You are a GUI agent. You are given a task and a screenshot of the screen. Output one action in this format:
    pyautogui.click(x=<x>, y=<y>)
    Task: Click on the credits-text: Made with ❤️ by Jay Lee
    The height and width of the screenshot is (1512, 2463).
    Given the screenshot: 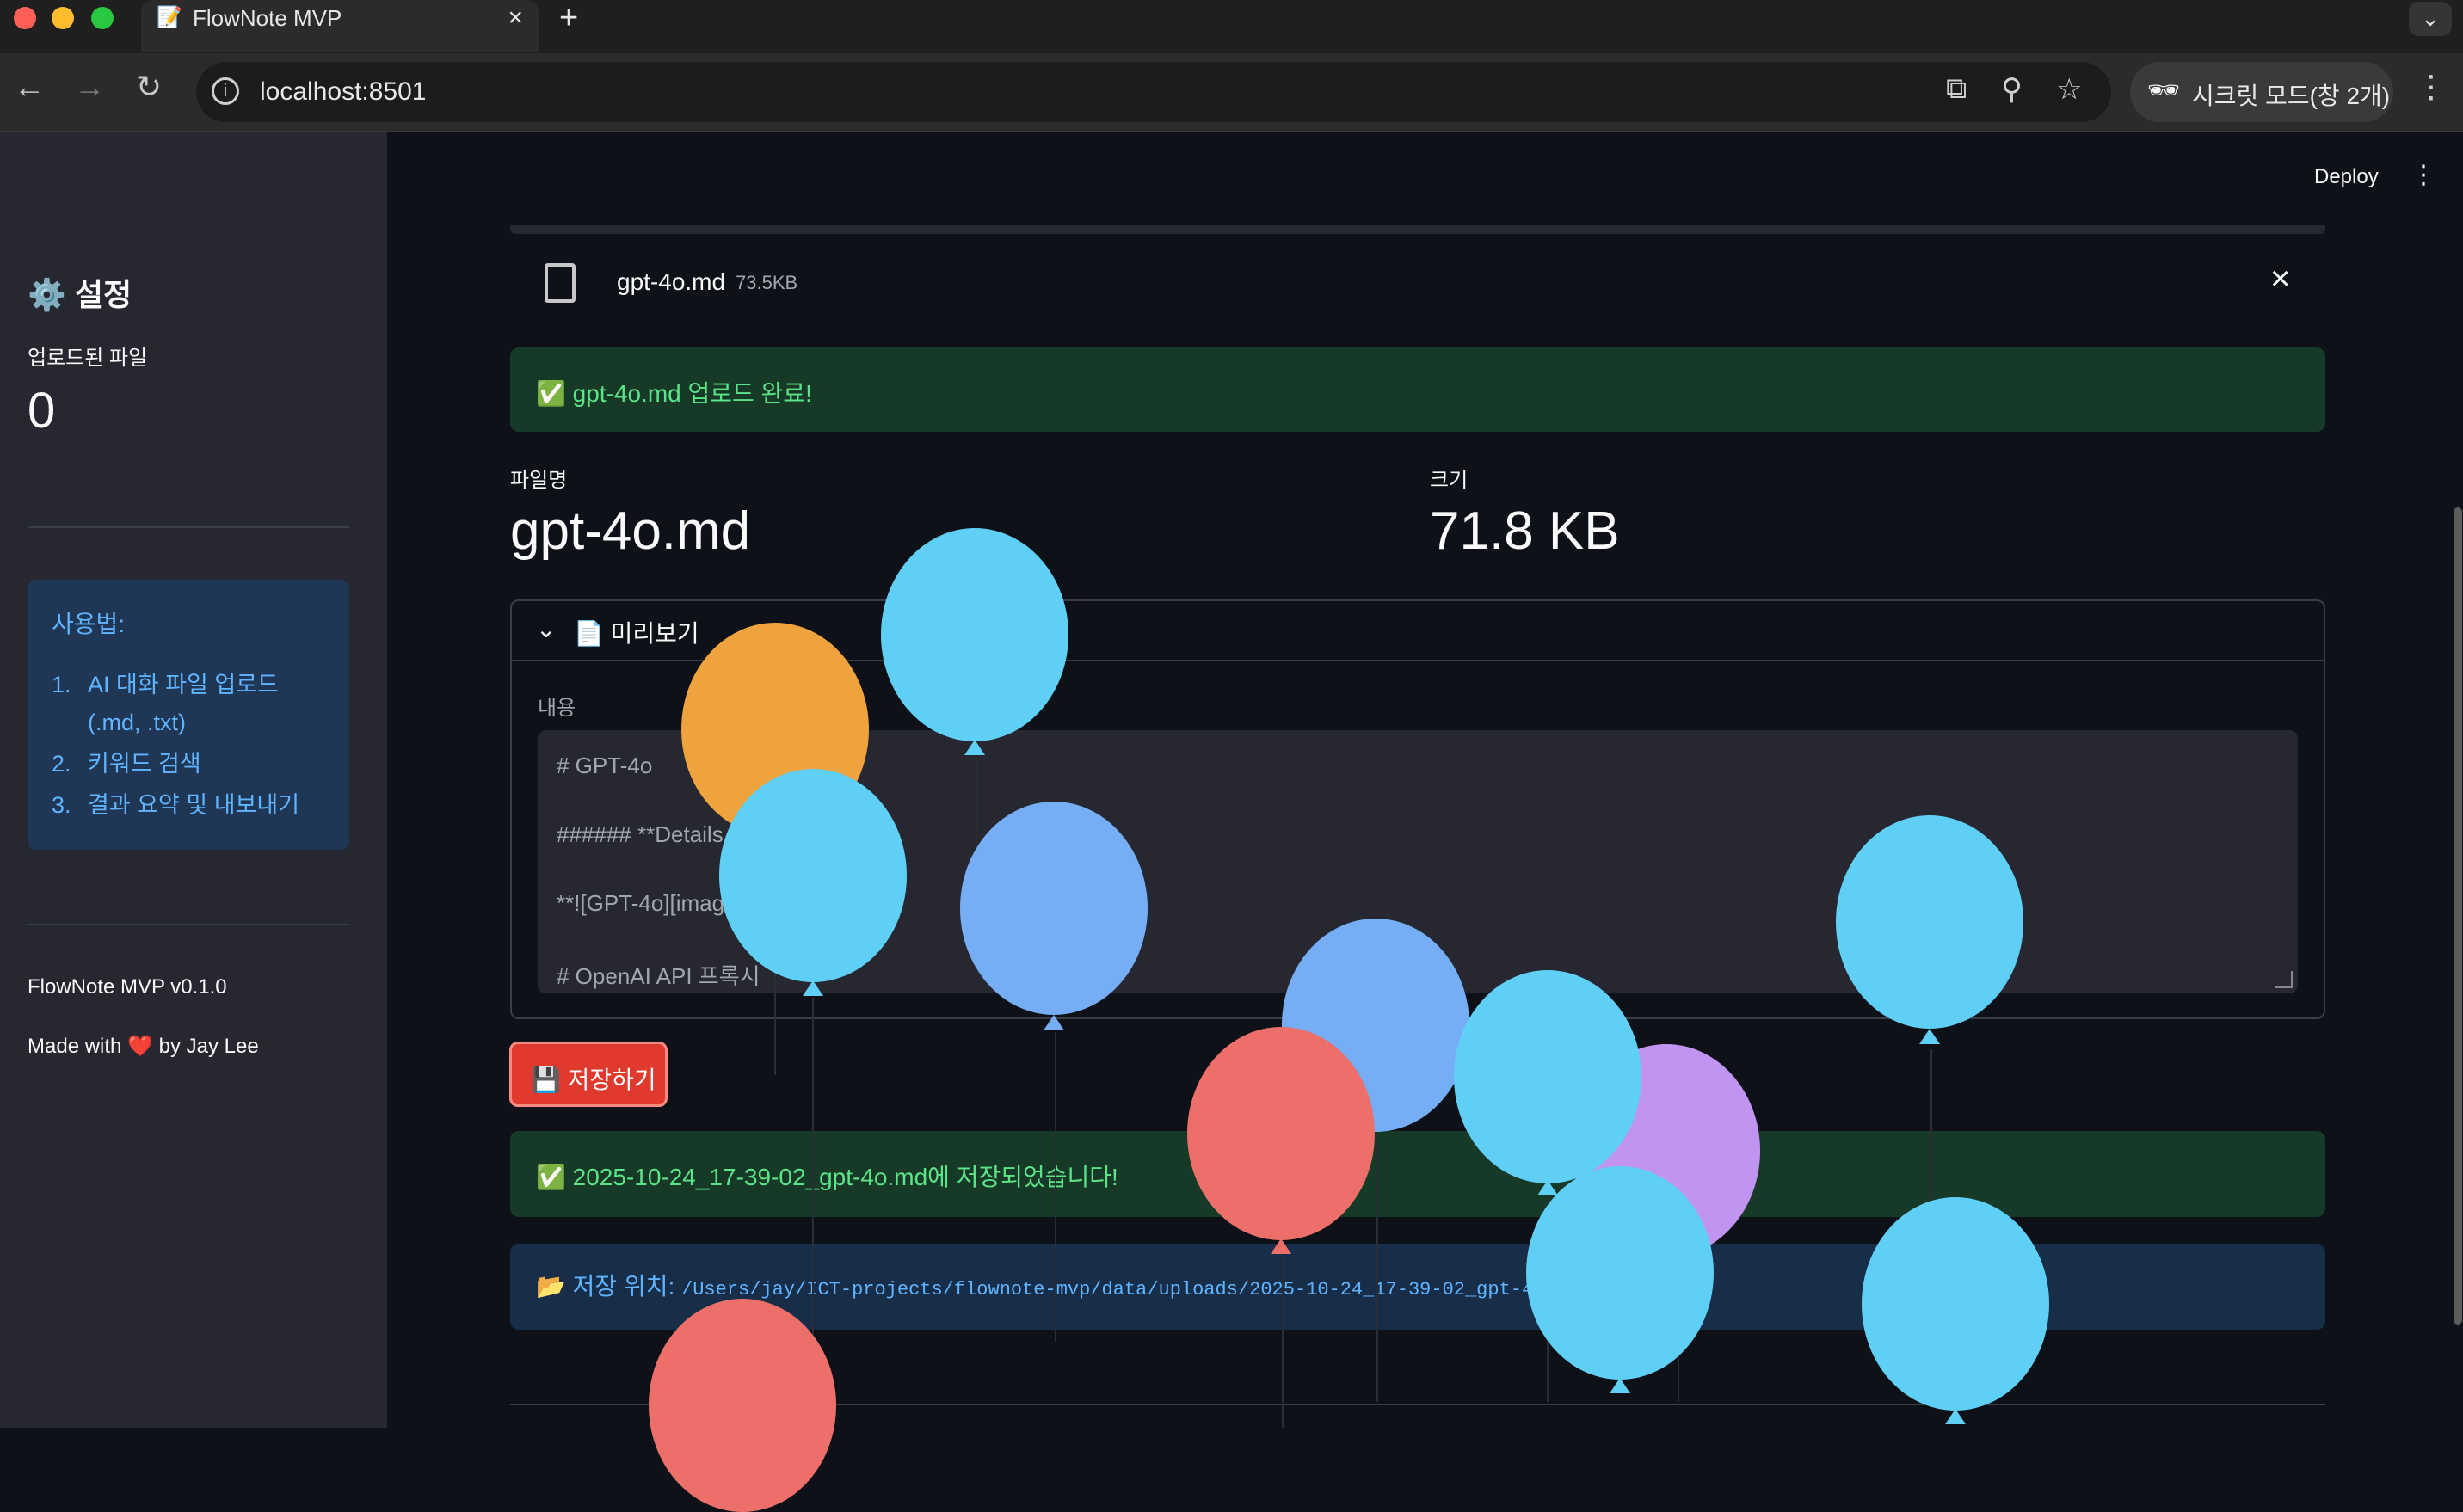 What is the action you would take?
    pyautogui.click(x=143, y=1046)
    